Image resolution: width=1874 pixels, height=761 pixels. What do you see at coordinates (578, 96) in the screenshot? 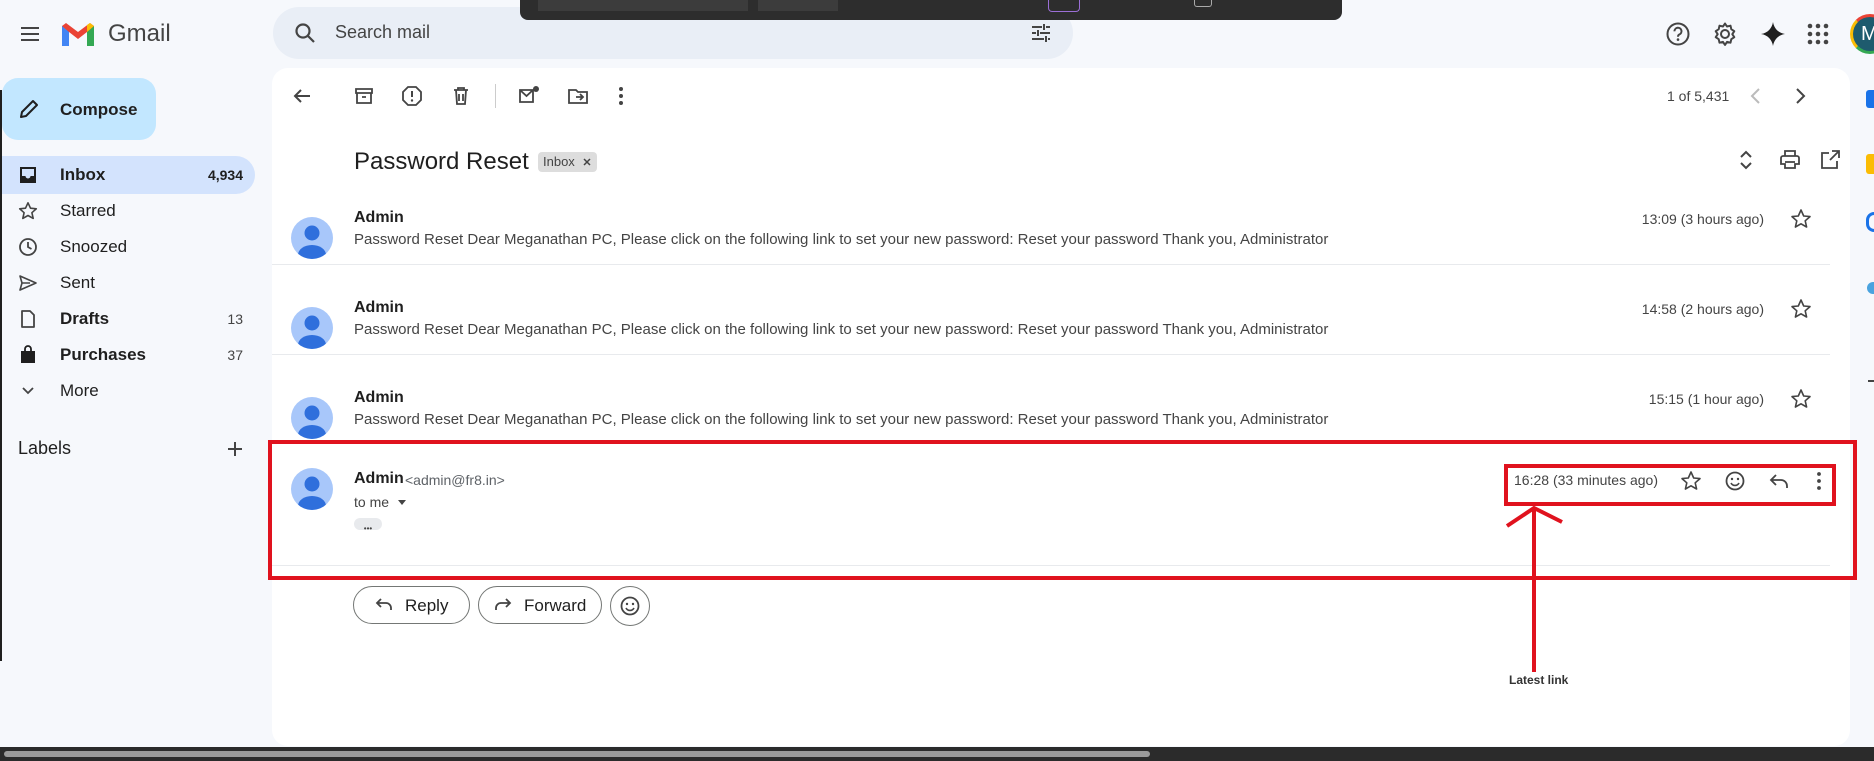
I see `move-to-icon` at bounding box center [578, 96].